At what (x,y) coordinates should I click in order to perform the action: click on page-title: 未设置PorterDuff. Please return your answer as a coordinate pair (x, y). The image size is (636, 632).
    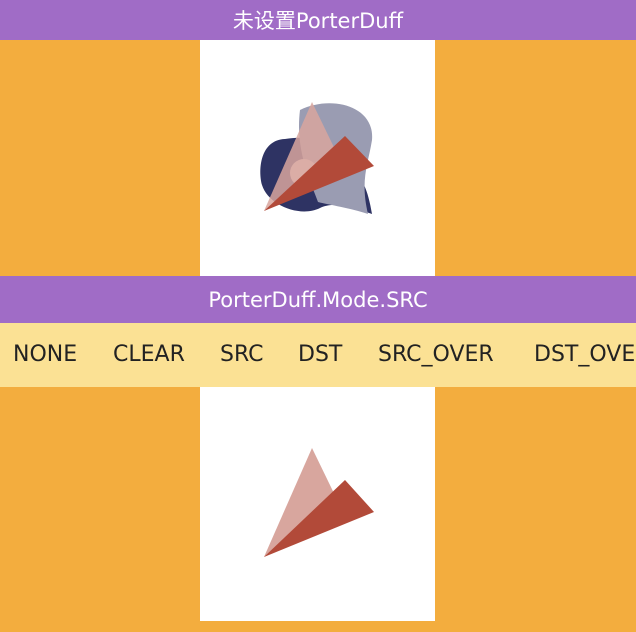
    Looking at the image, I should click on (318, 21).